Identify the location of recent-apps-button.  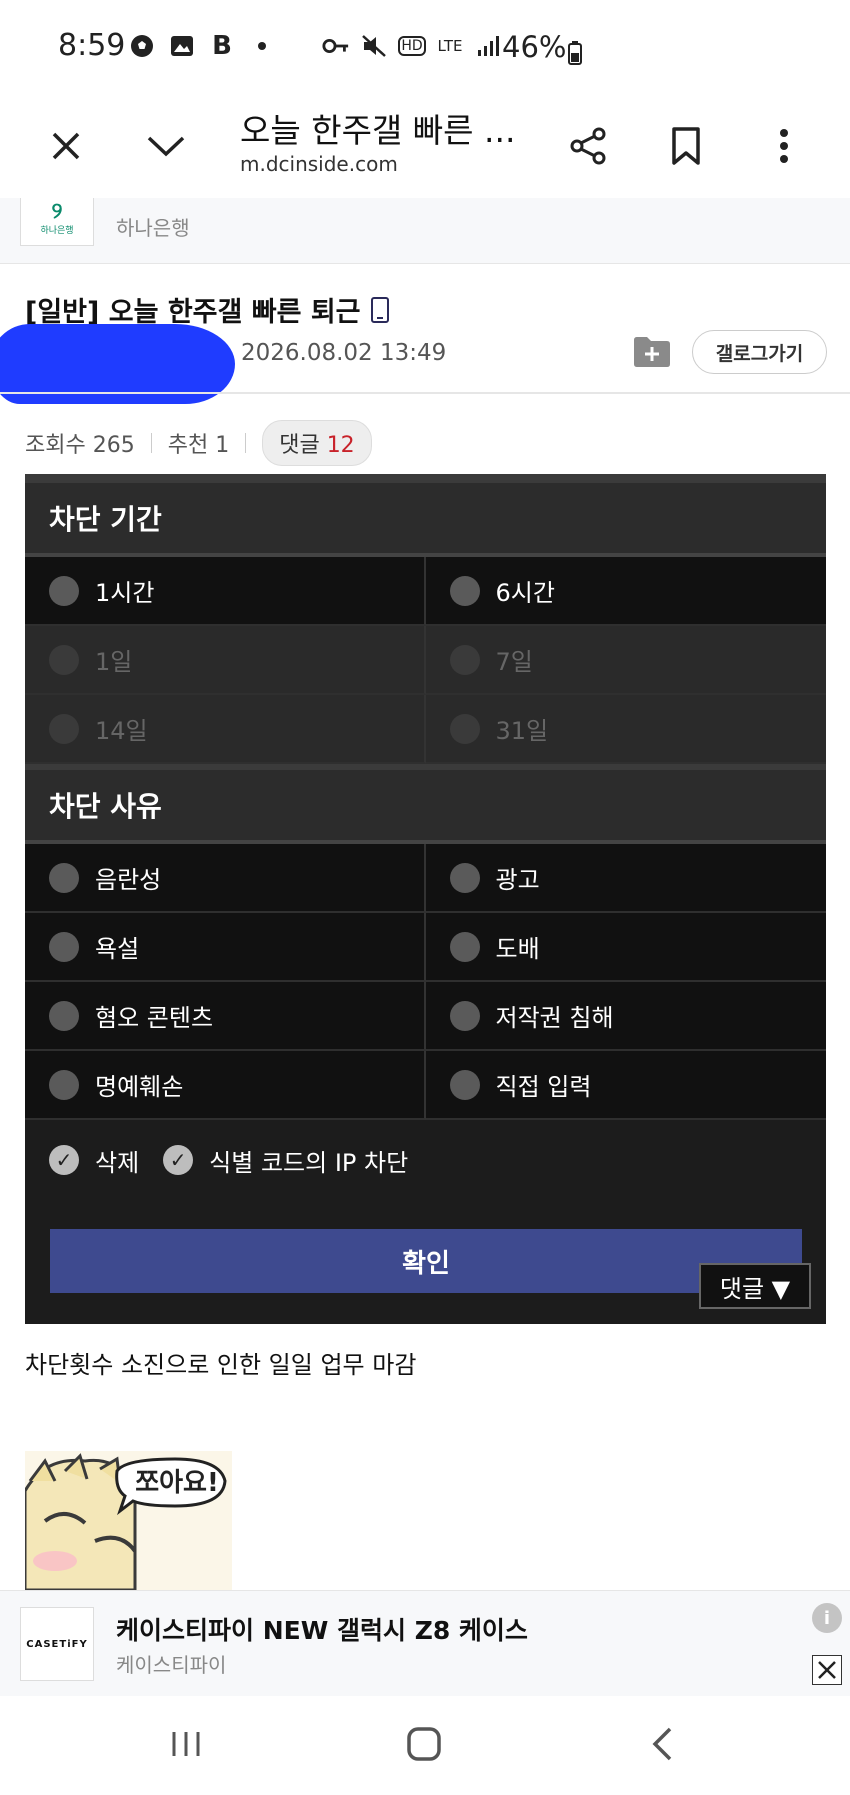
(186, 1744).